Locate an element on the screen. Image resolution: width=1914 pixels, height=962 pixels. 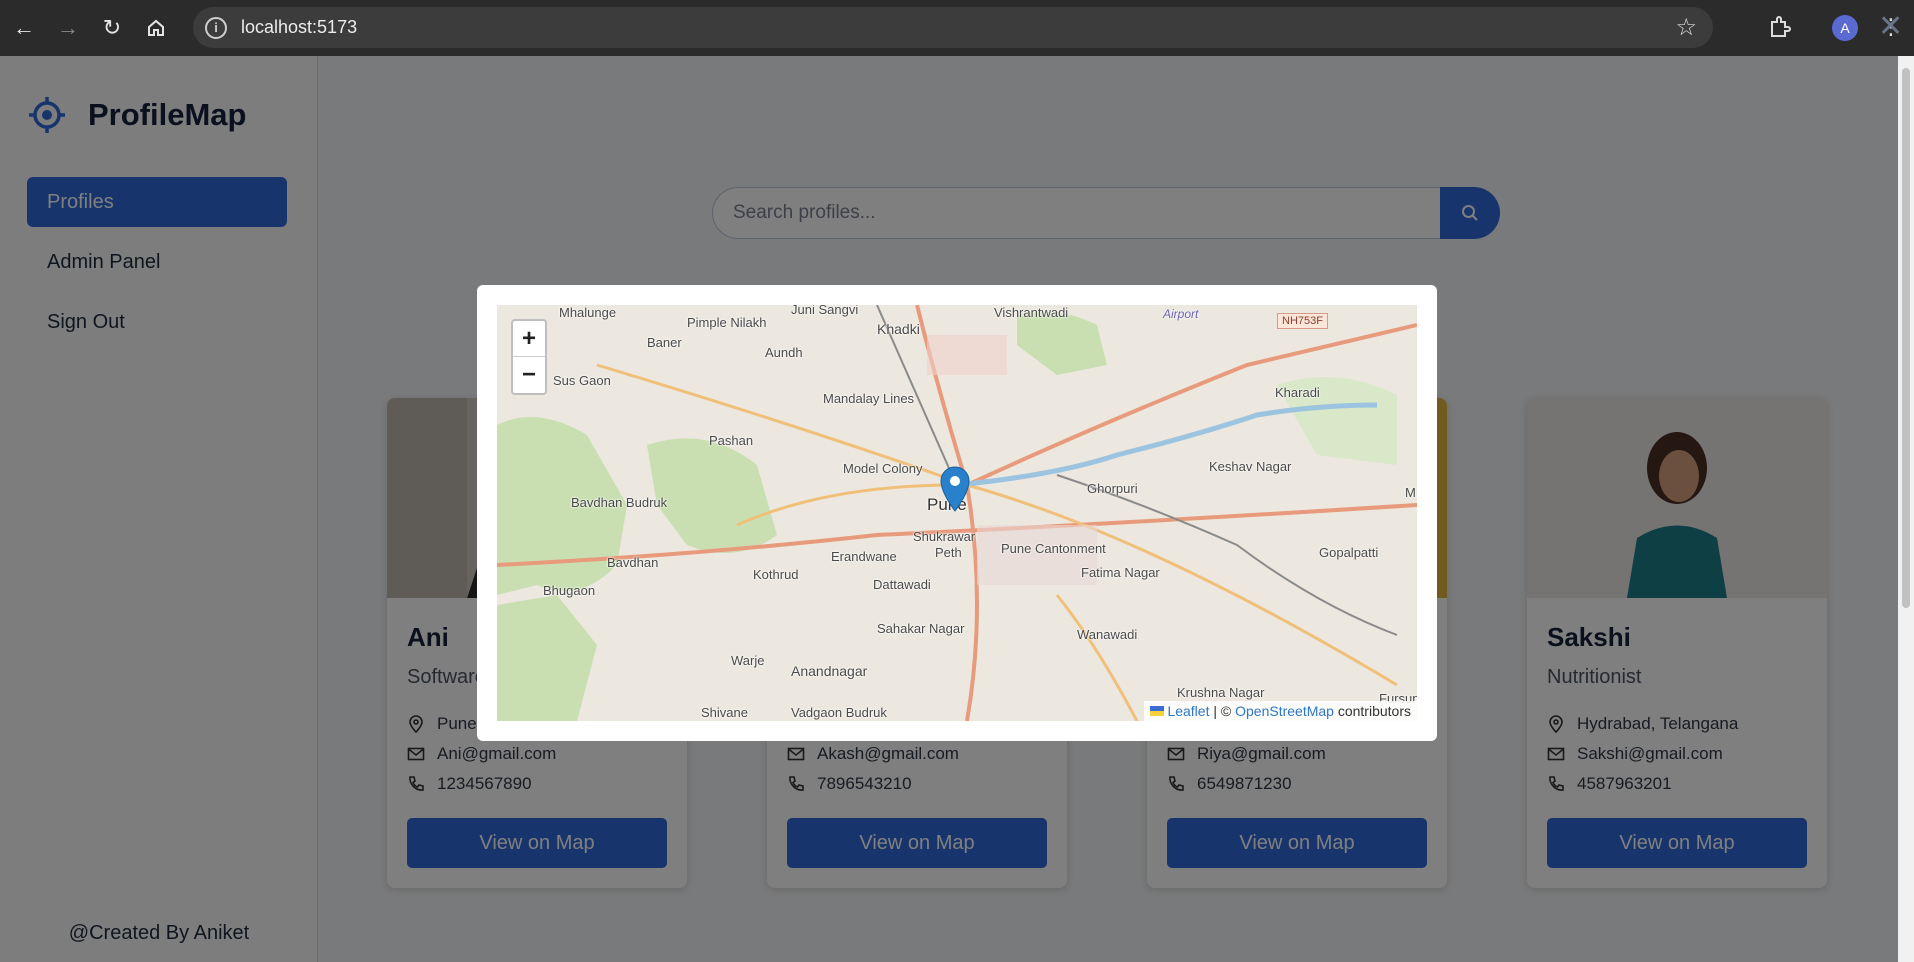
leaflet-link: Leaflet is located at coordinates (1188, 711).